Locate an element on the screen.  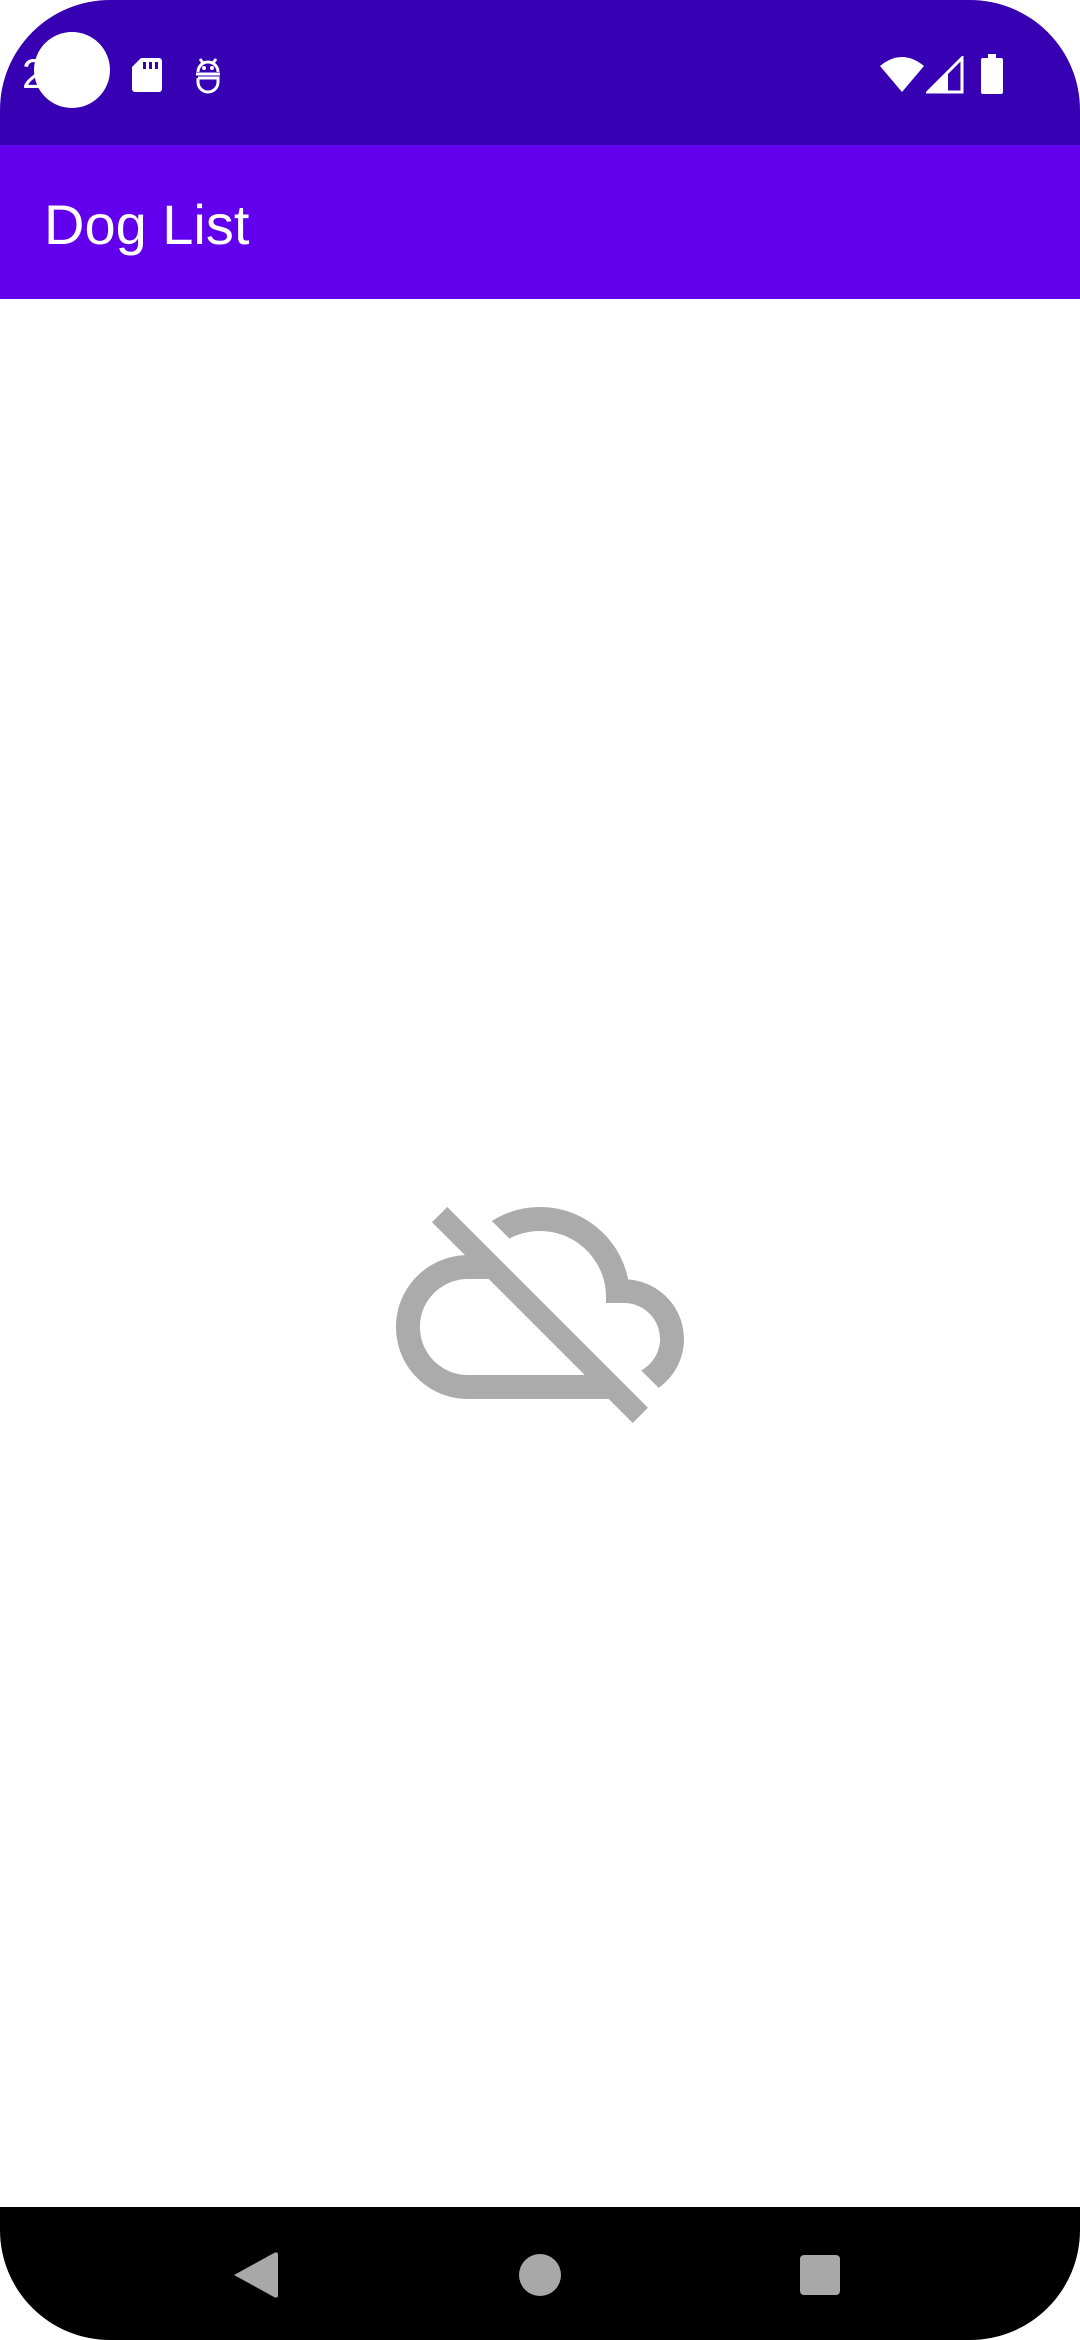
app-title: Dog List is located at coordinates (147, 224).